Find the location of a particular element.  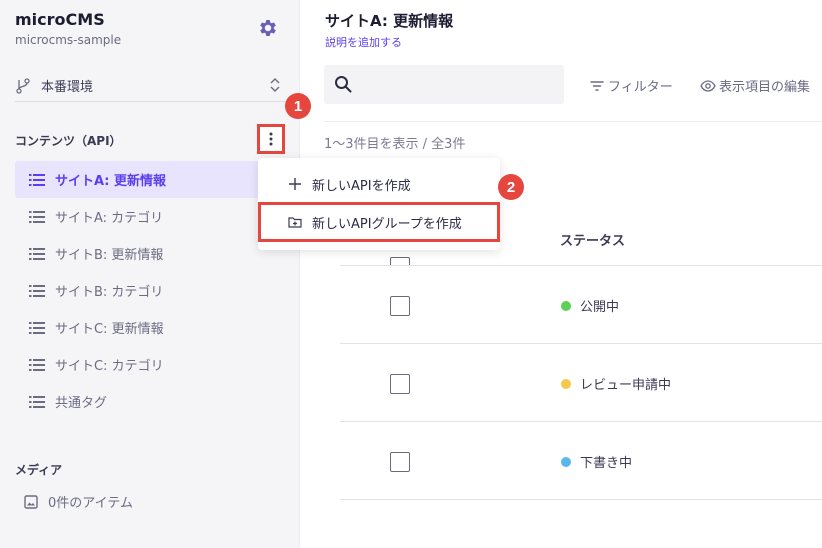

search-box is located at coordinates (444, 84).